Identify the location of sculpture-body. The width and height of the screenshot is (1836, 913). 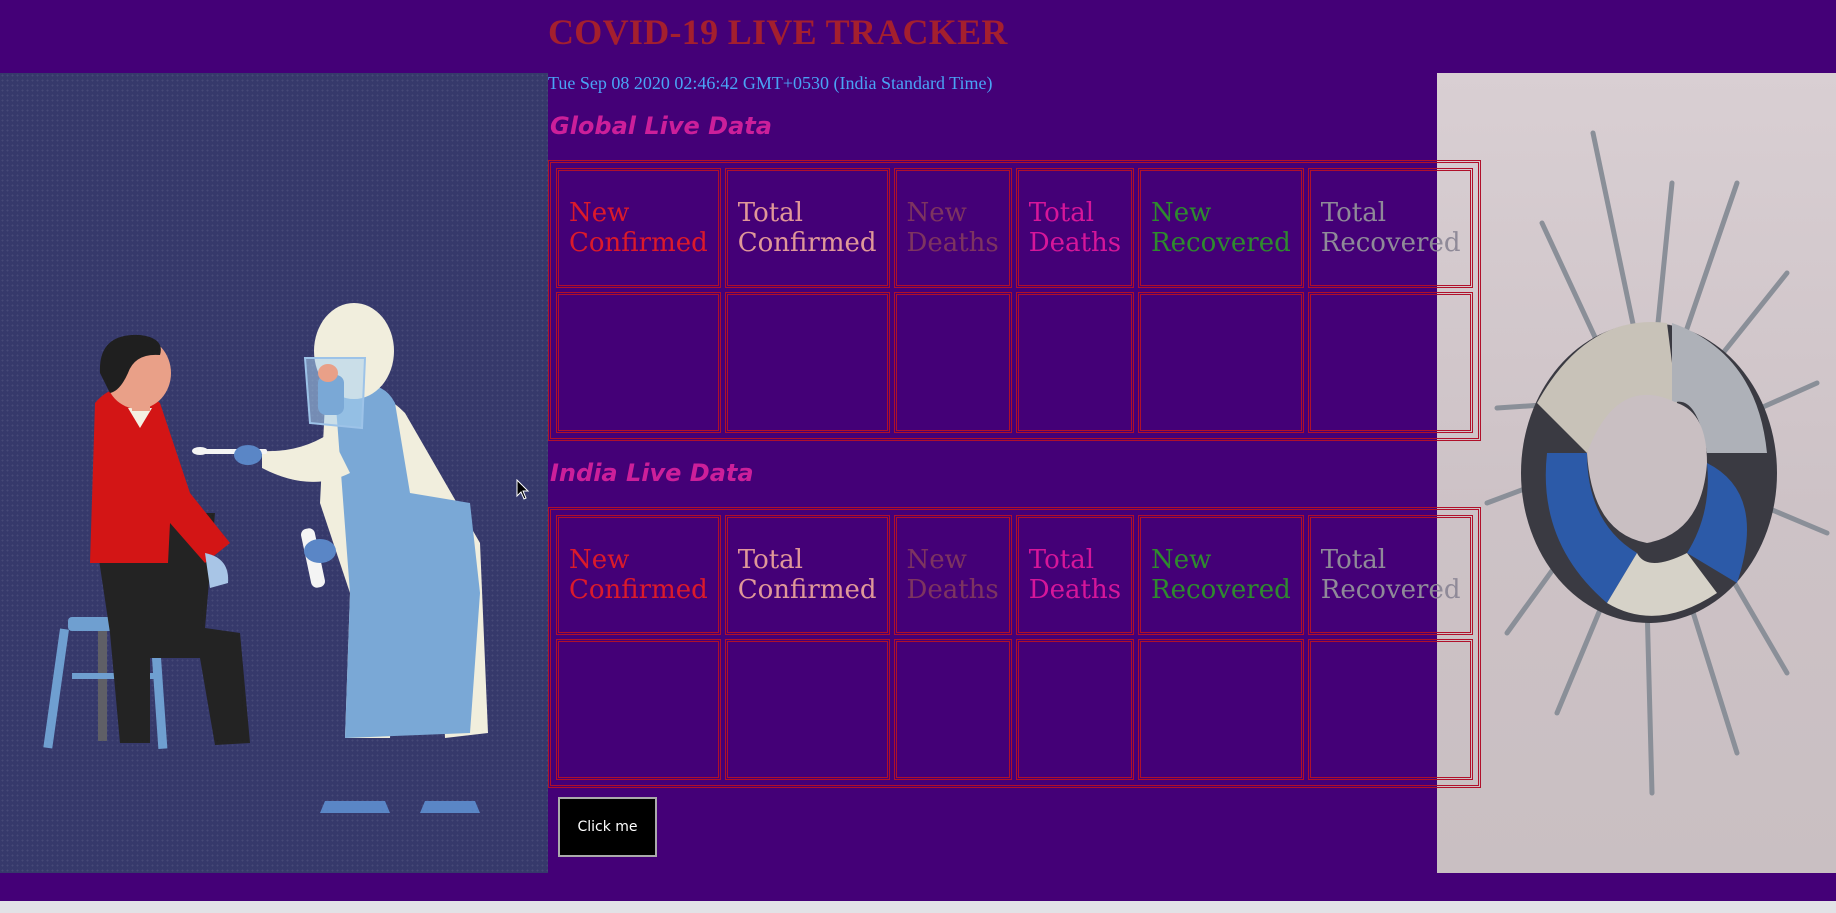
(1649, 472).